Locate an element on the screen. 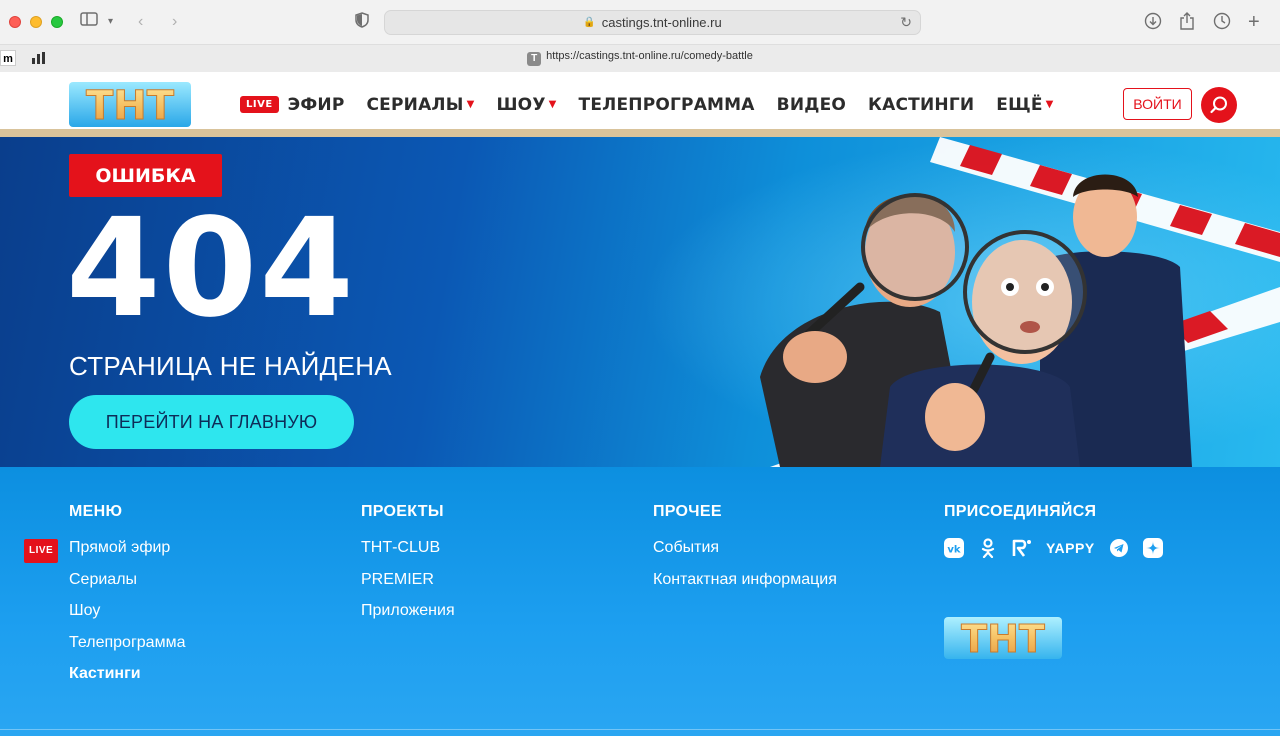 The image size is (1280, 743). back-icon: ‹ is located at coordinates (140, 22).